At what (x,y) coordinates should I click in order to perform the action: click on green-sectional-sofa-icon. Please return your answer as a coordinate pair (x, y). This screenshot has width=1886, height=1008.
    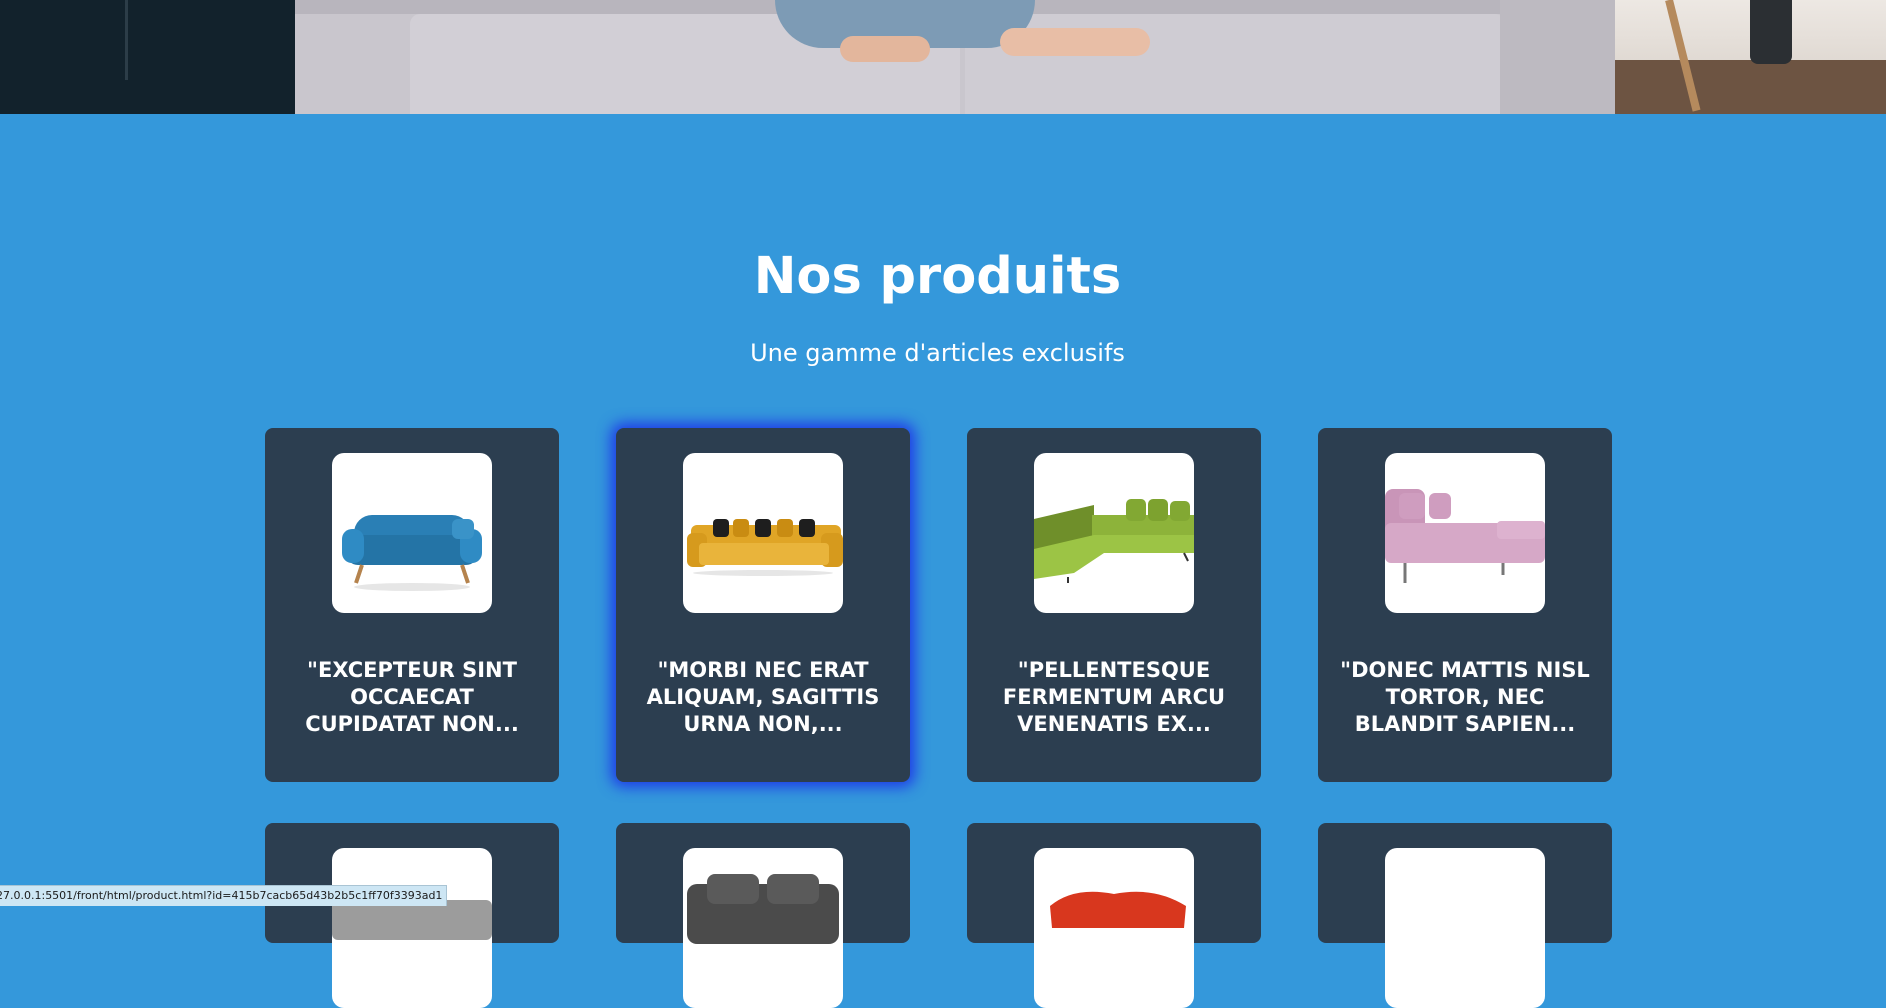
    Looking at the image, I should click on (1114, 533).